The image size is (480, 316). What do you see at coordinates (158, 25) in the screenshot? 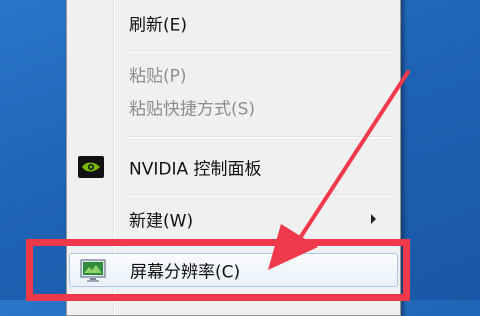
I see `menu-item-label: 刷新(E)` at bounding box center [158, 25].